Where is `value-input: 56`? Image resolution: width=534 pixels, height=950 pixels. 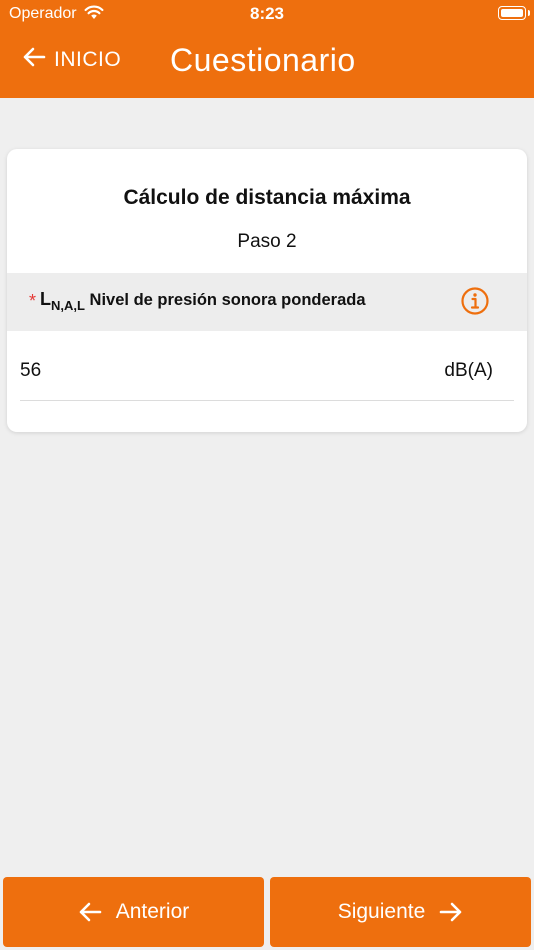 value-input: 56 is located at coordinates (30, 371).